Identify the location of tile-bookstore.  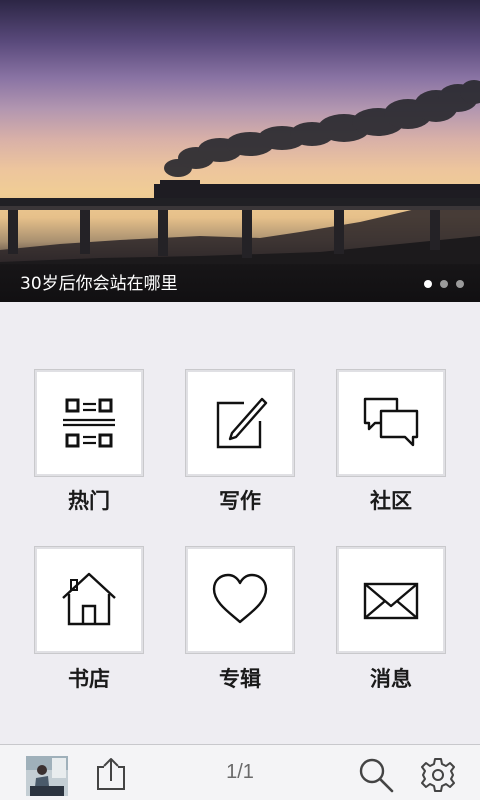
(89, 600).